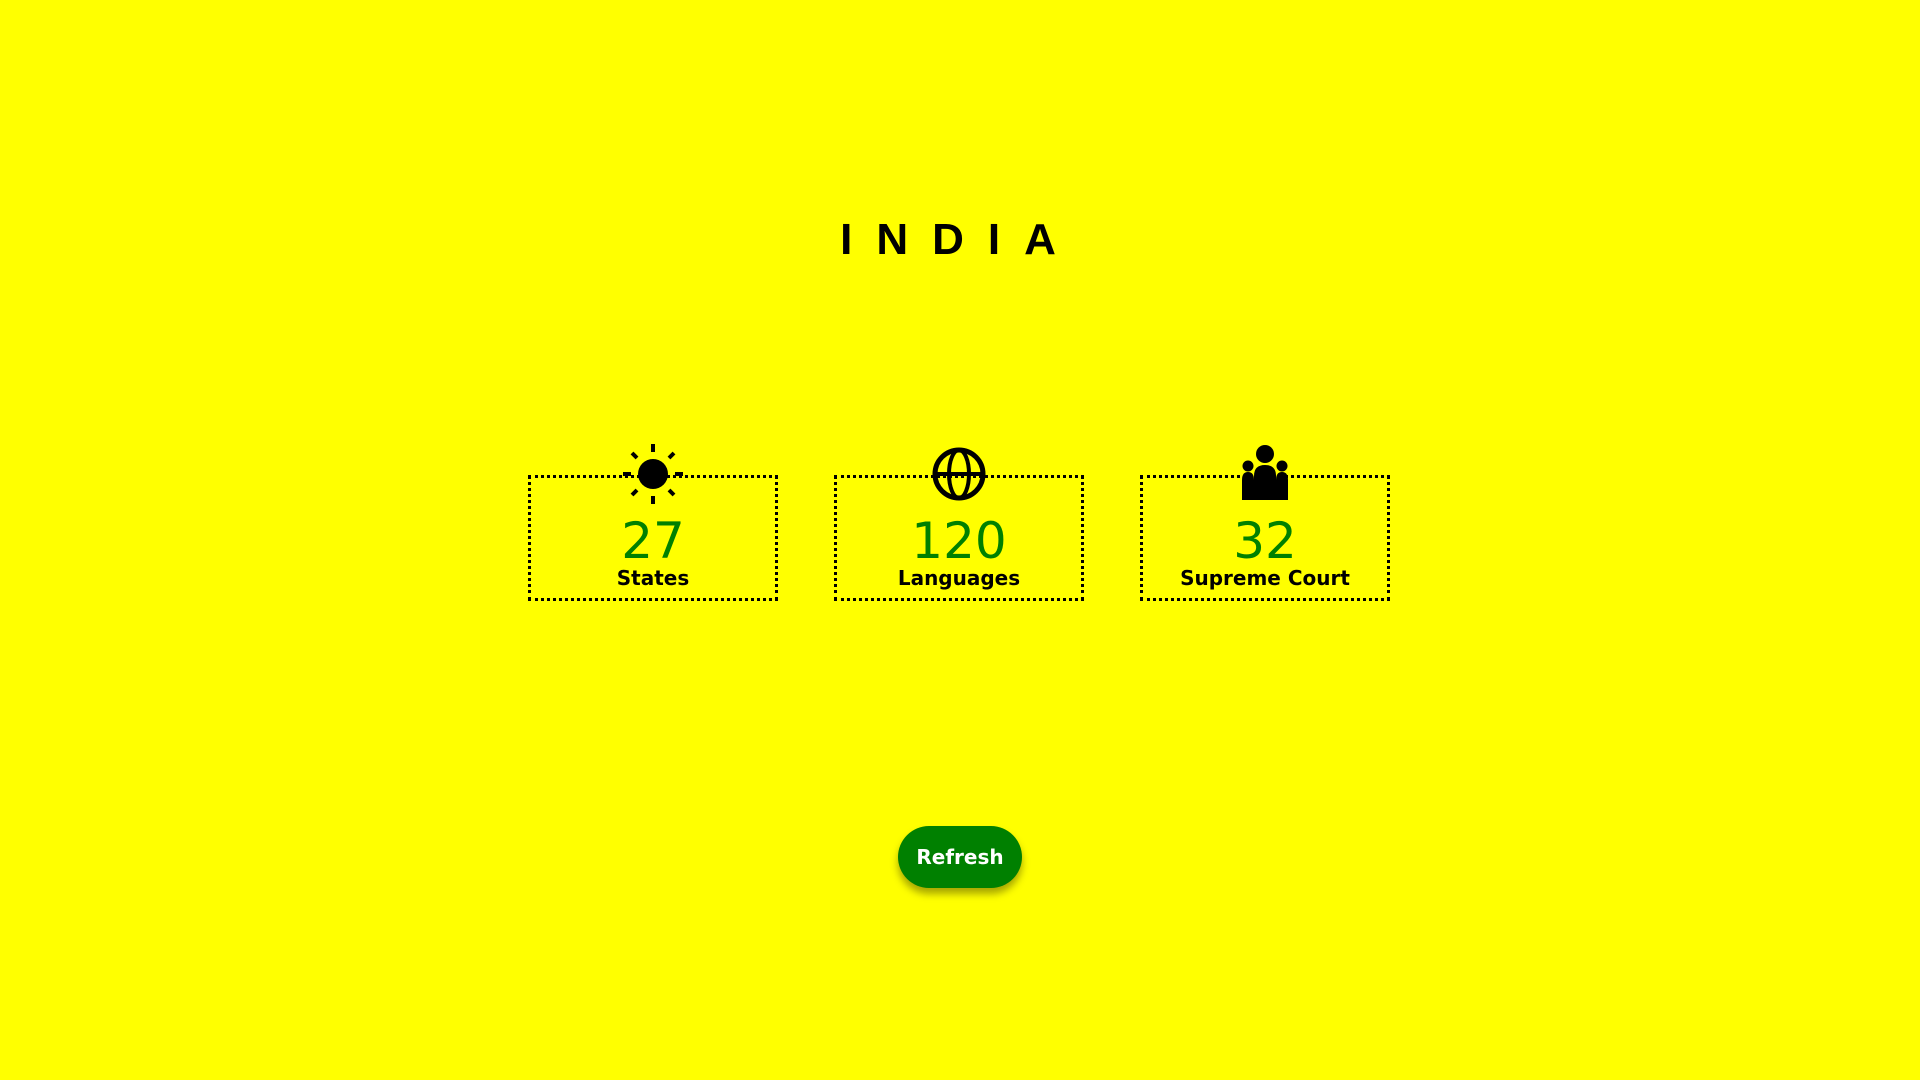 The image size is (1920, 1080). What do you see at coordinates (960, 239) in the screenshot?
I see `page-title: INDIA` at bounding box center [960, 239].